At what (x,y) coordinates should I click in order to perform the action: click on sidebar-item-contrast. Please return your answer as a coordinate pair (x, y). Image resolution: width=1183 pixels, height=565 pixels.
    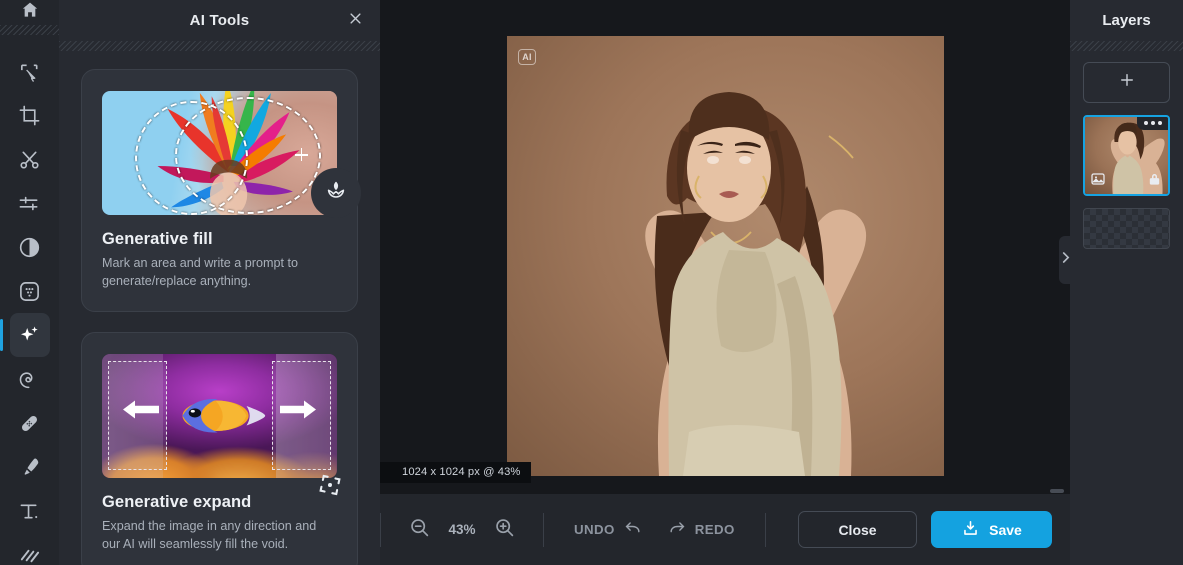
    Looking at the image, I should click on (30, 247).